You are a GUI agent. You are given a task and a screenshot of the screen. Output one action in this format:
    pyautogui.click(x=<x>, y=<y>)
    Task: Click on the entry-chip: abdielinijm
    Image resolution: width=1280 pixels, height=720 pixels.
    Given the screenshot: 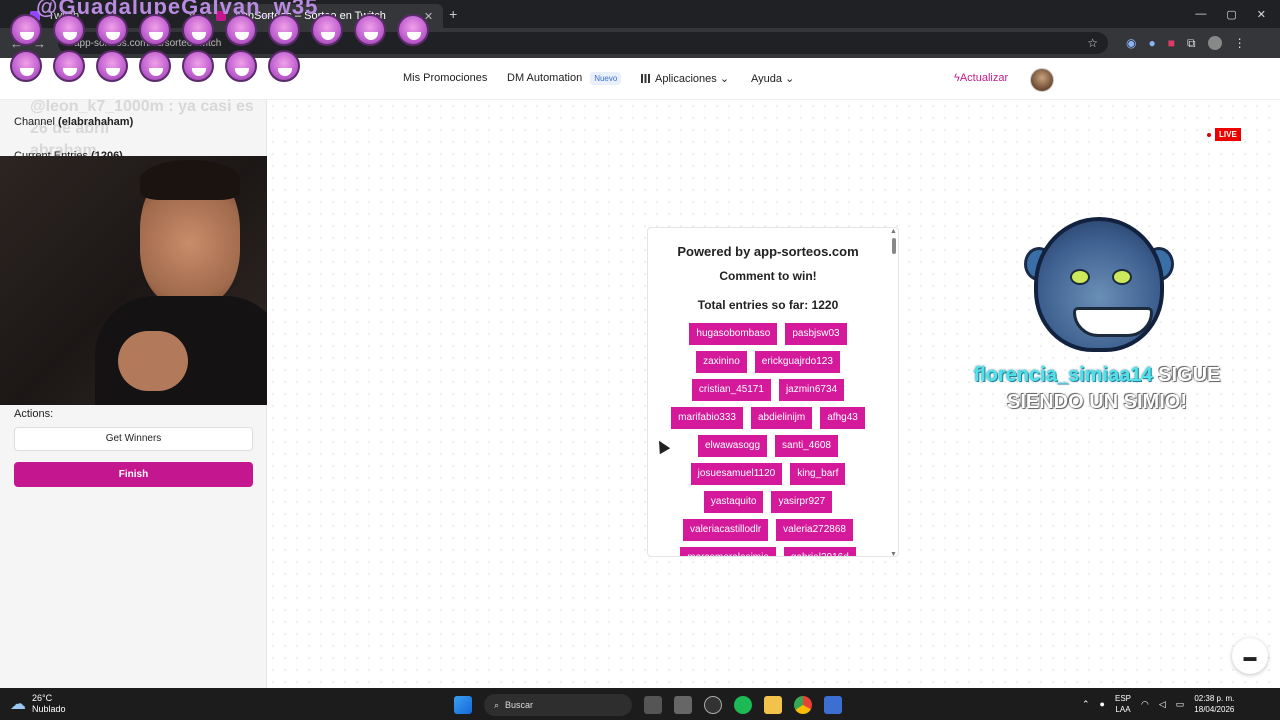 What is the action you would take?
    pyautogui.click(x=781, y=418)
    